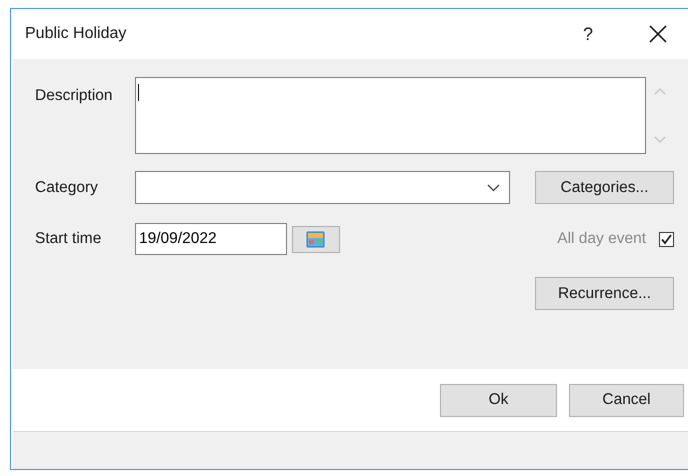 The width and height of the screenshot is (688, 476). What do you see at coordinates (66, 187) in the screenshot?
I see `field-label: Category` at bounding box center [66, 187].